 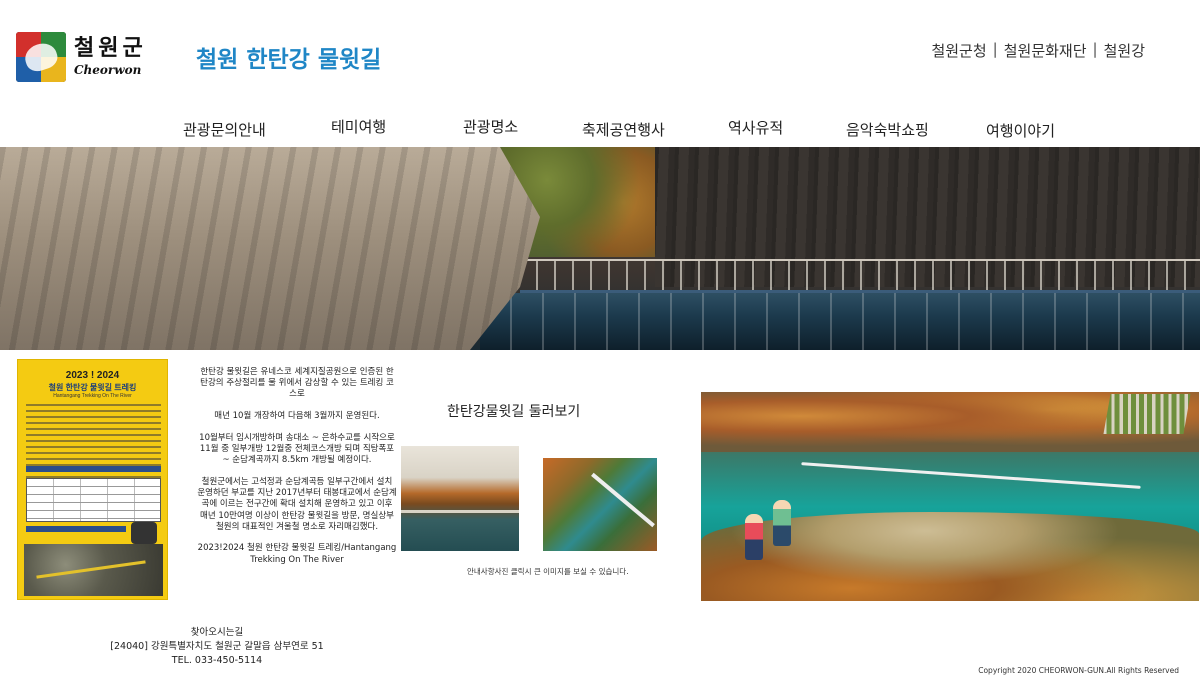 I want to click on poster-title: 철원 한탄강 물윗길 트레킹, so click(x=92, y=387).